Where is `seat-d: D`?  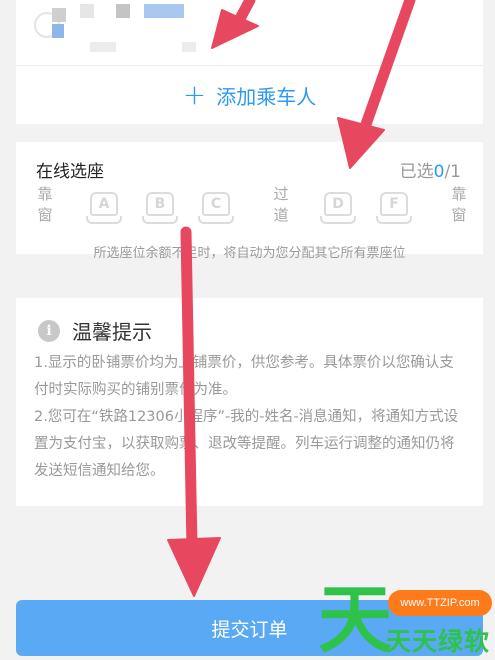
seat-d: D is located at coordinates (338, 208).